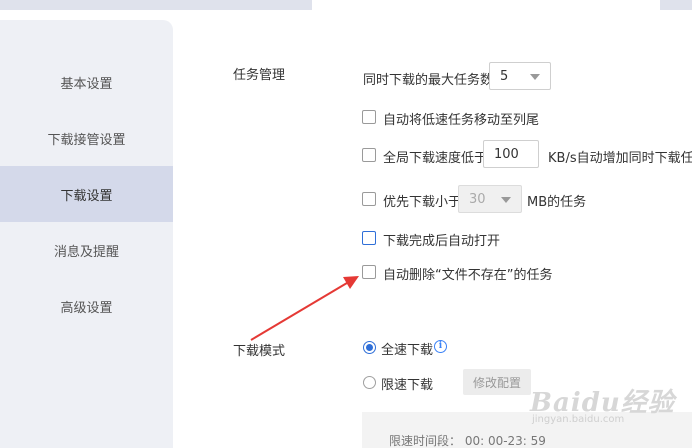 Image resolution: width=692 pixels, height=448 pixels. What do you see at coordinates (435, 158) in the screenshot?
I see `global-speed-label-prefix: 全局下载速度低于` at bounding box center [435, 158].